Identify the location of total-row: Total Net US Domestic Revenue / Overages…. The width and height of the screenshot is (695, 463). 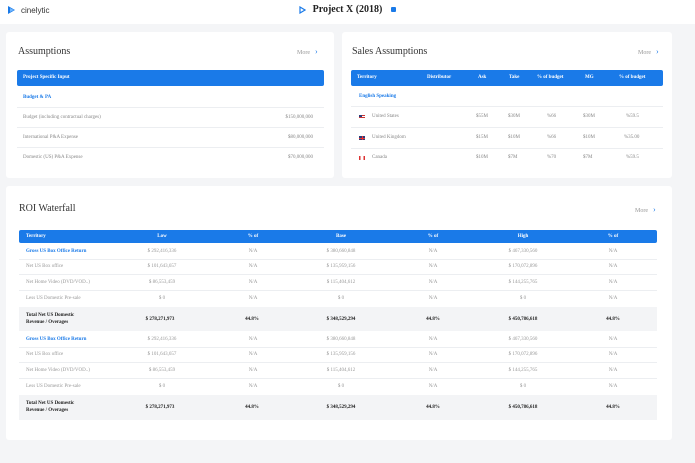
(338, 319).